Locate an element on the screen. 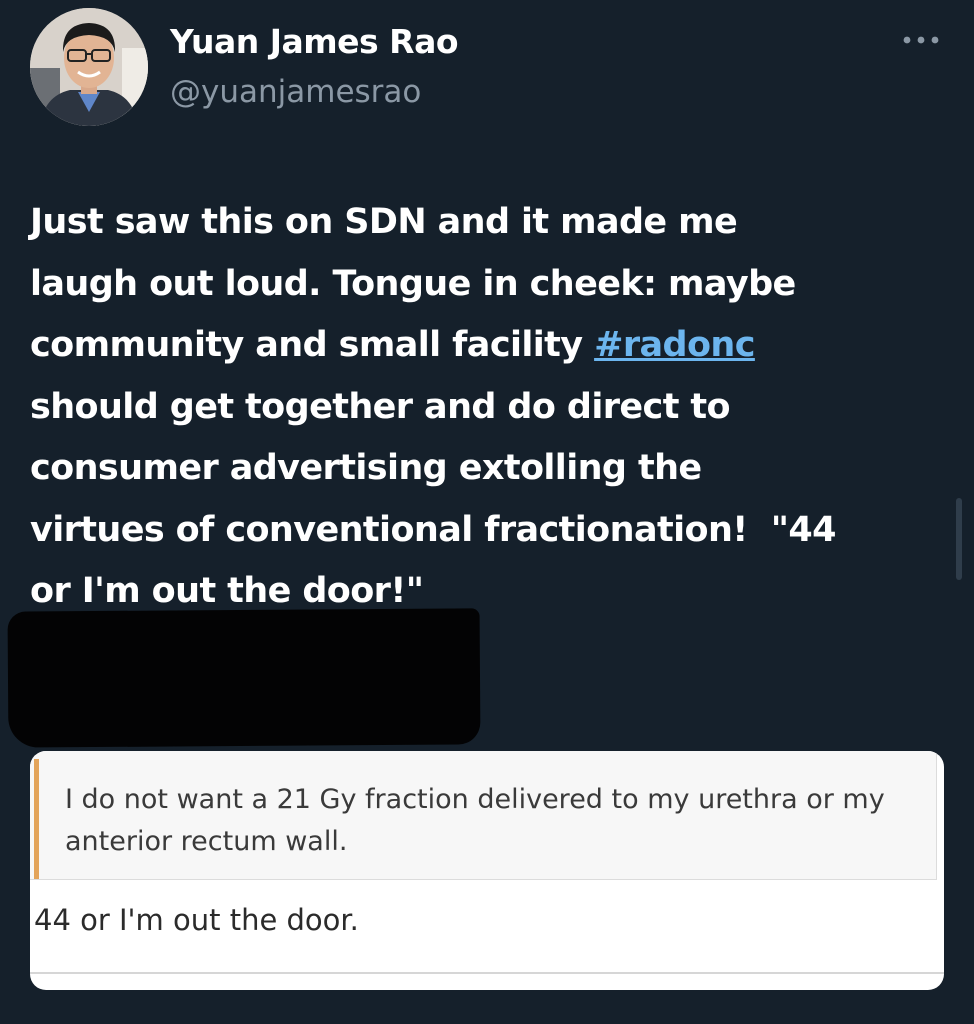 The height and width of the screenshot is (1024, 974). reply-text: 44 or I'm out the door. is located at coordinates (196, 920).